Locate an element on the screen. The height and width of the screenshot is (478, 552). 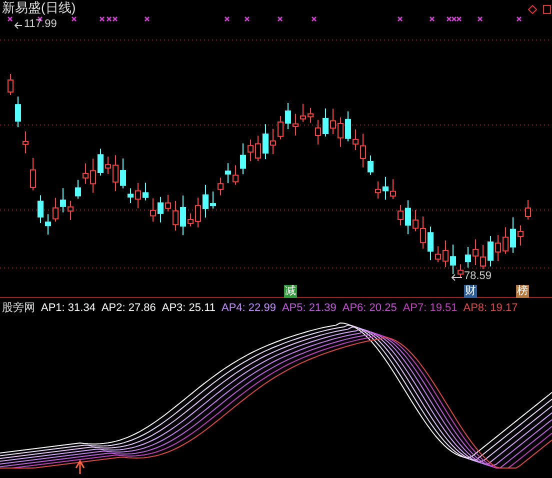
indicator-value: AP4: 22.99 is located at coordinates (249, 308).